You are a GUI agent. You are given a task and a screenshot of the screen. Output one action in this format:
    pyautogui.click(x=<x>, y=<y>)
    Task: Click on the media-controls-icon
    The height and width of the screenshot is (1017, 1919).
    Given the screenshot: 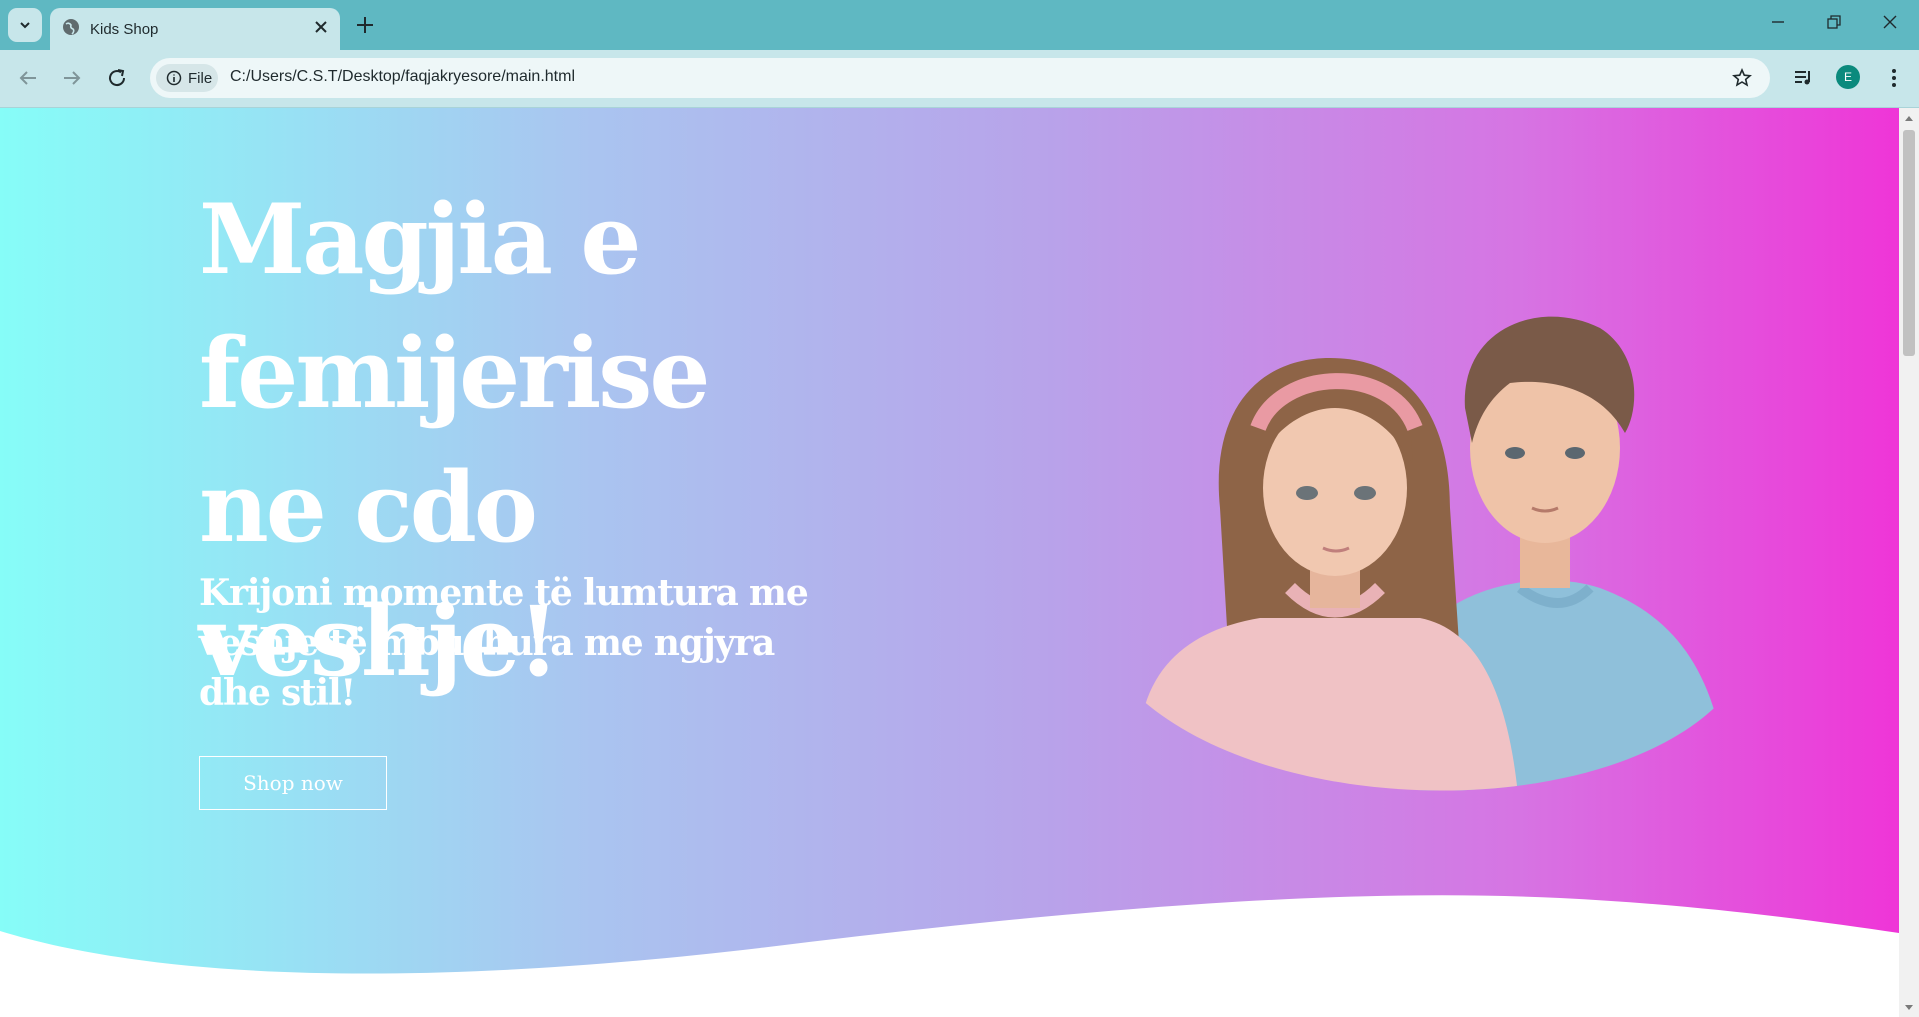 What is the action you would take?
    pyautogui.click(x=1804, y=78)
    